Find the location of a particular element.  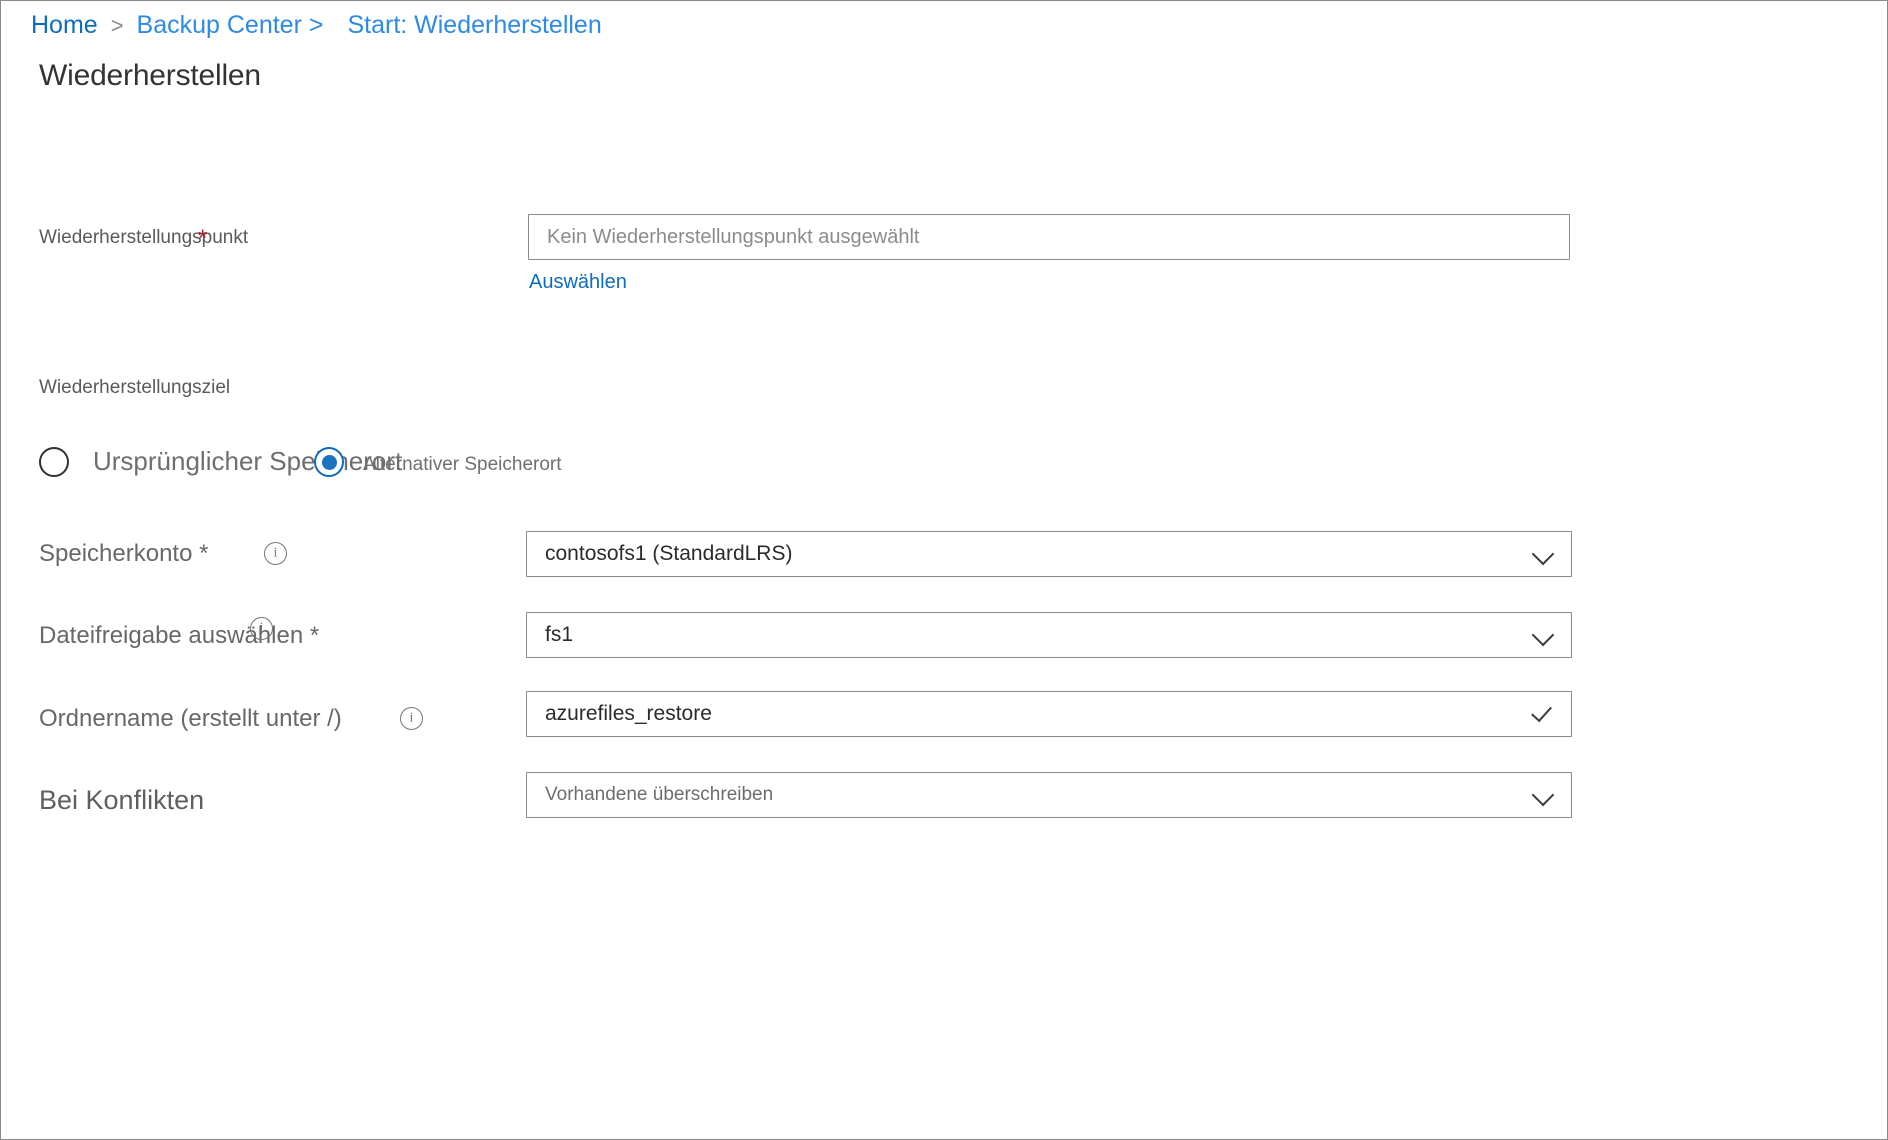

checkmark-icon is located at coordinates (1544, 714).